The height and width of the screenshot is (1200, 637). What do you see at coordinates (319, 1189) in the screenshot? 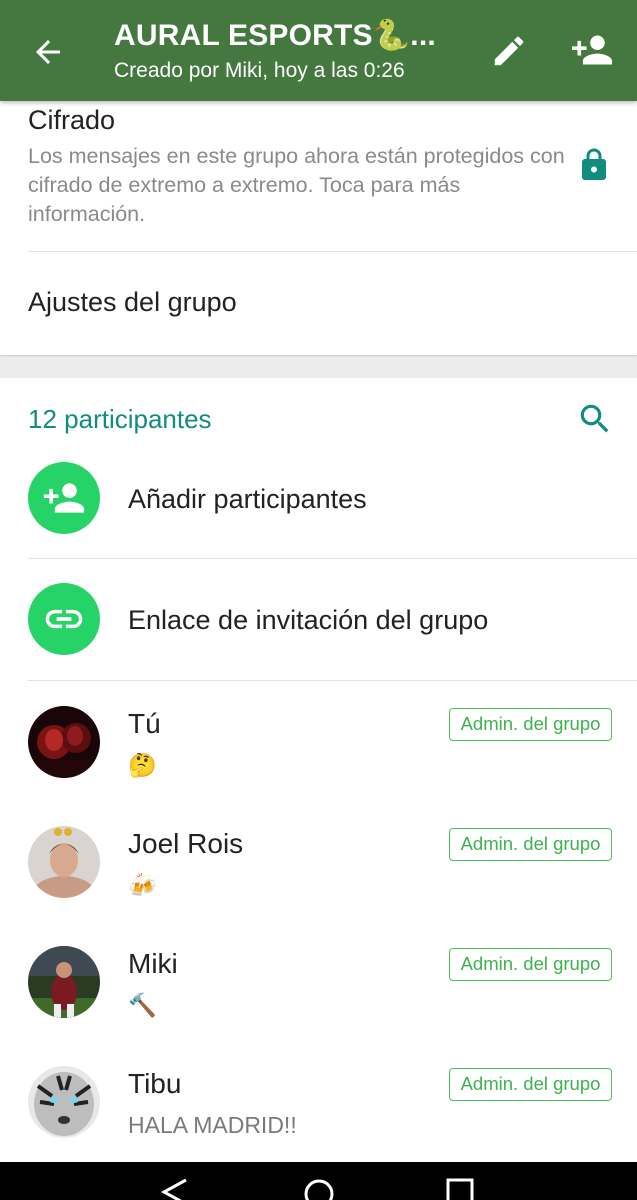
I see `nav-home-icon` at bounding box center [319, 1189].